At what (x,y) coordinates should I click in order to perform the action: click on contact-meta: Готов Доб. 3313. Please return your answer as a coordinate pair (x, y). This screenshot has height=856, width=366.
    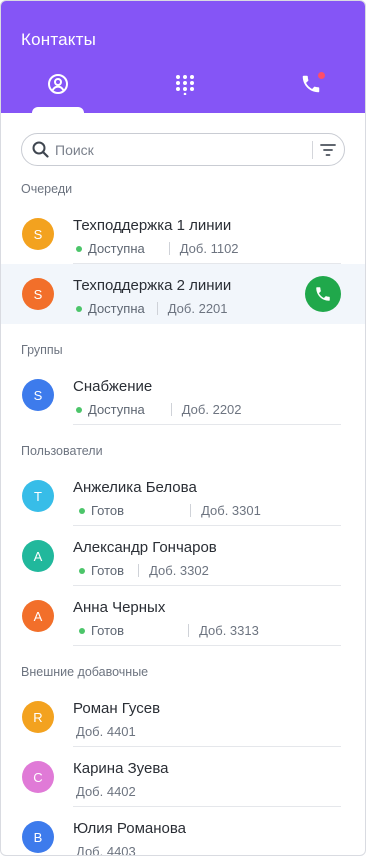
    Looking at the image, I should click on (169, 630).